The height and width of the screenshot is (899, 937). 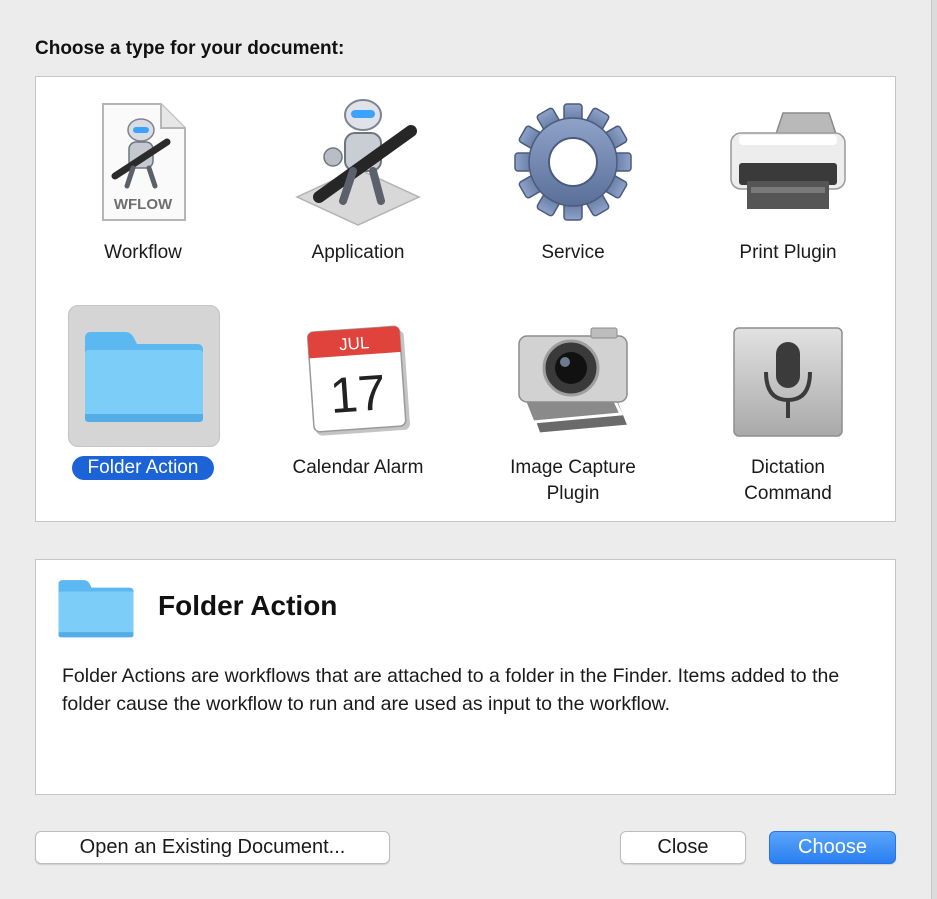 What do you see at coordinates (358, 252) in the screenshot?
I see `type-label: Application` at bounding box center [358, 252].